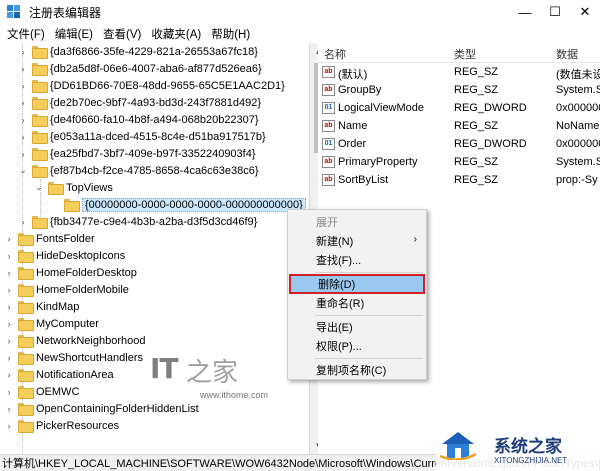 The height and width of the screenshot is (471, 600). Describe the element at coordinates (459, 91) in the screenshot. I see `list-item: ab GroupBy REG_SZ System.S` at that location.